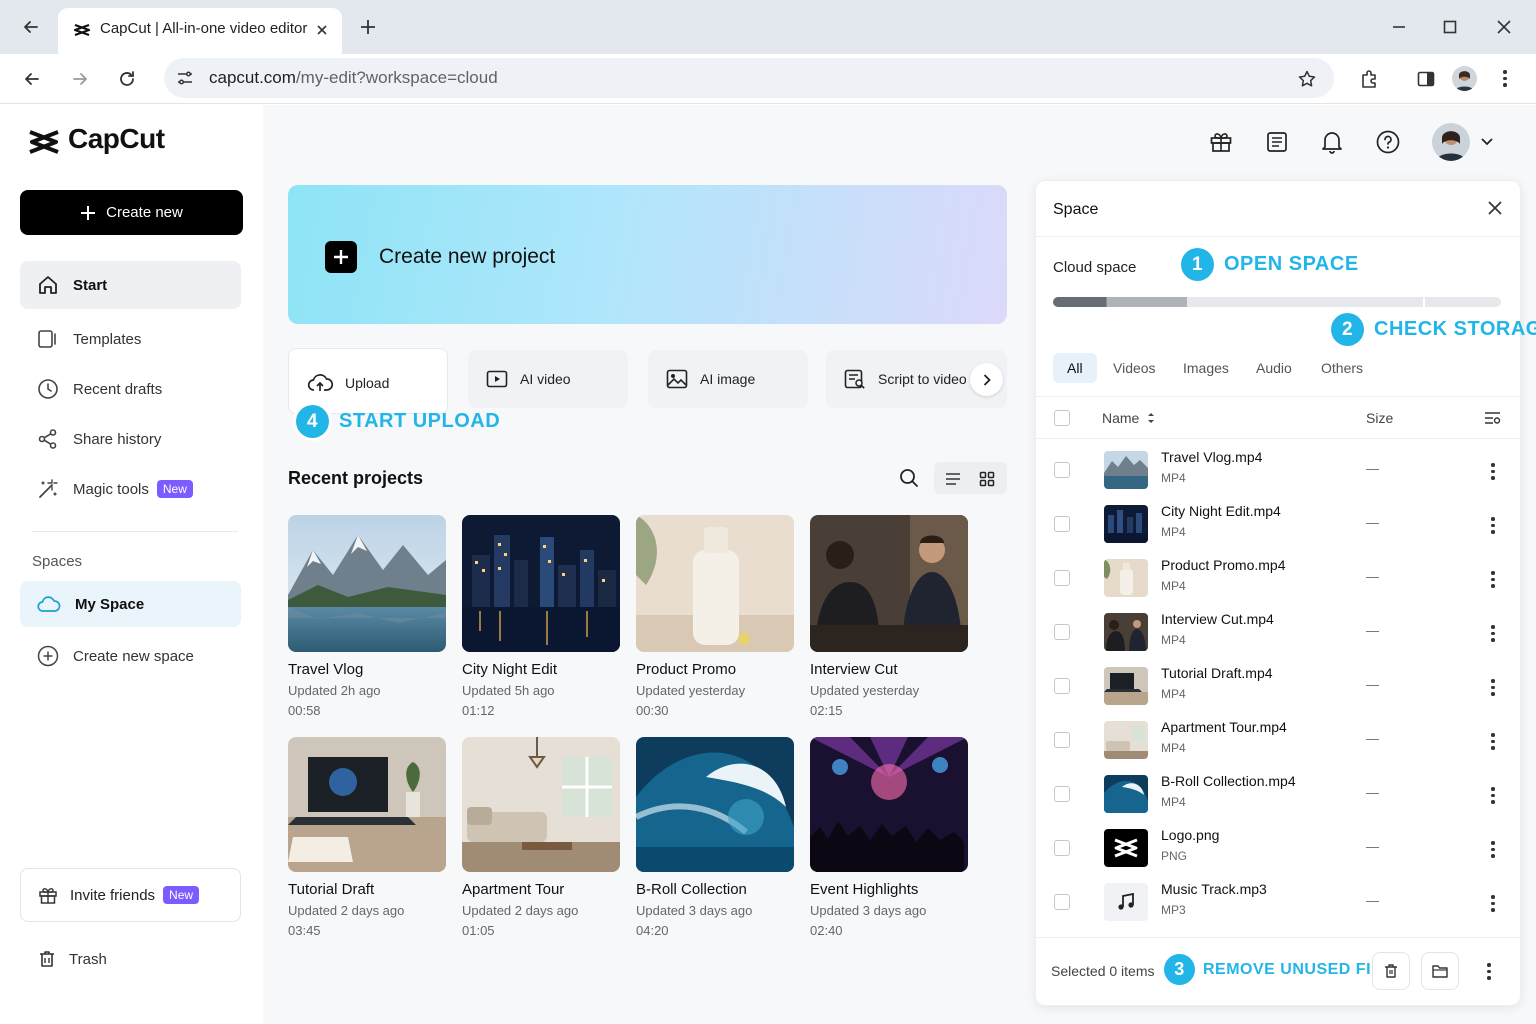 Image resolution: width=1536 pixels, height=1024 pixels. What do you see at coordinates (1504, 27) in the screenshot?
I see `close-window-icon` at bounding box center [1504, 27].